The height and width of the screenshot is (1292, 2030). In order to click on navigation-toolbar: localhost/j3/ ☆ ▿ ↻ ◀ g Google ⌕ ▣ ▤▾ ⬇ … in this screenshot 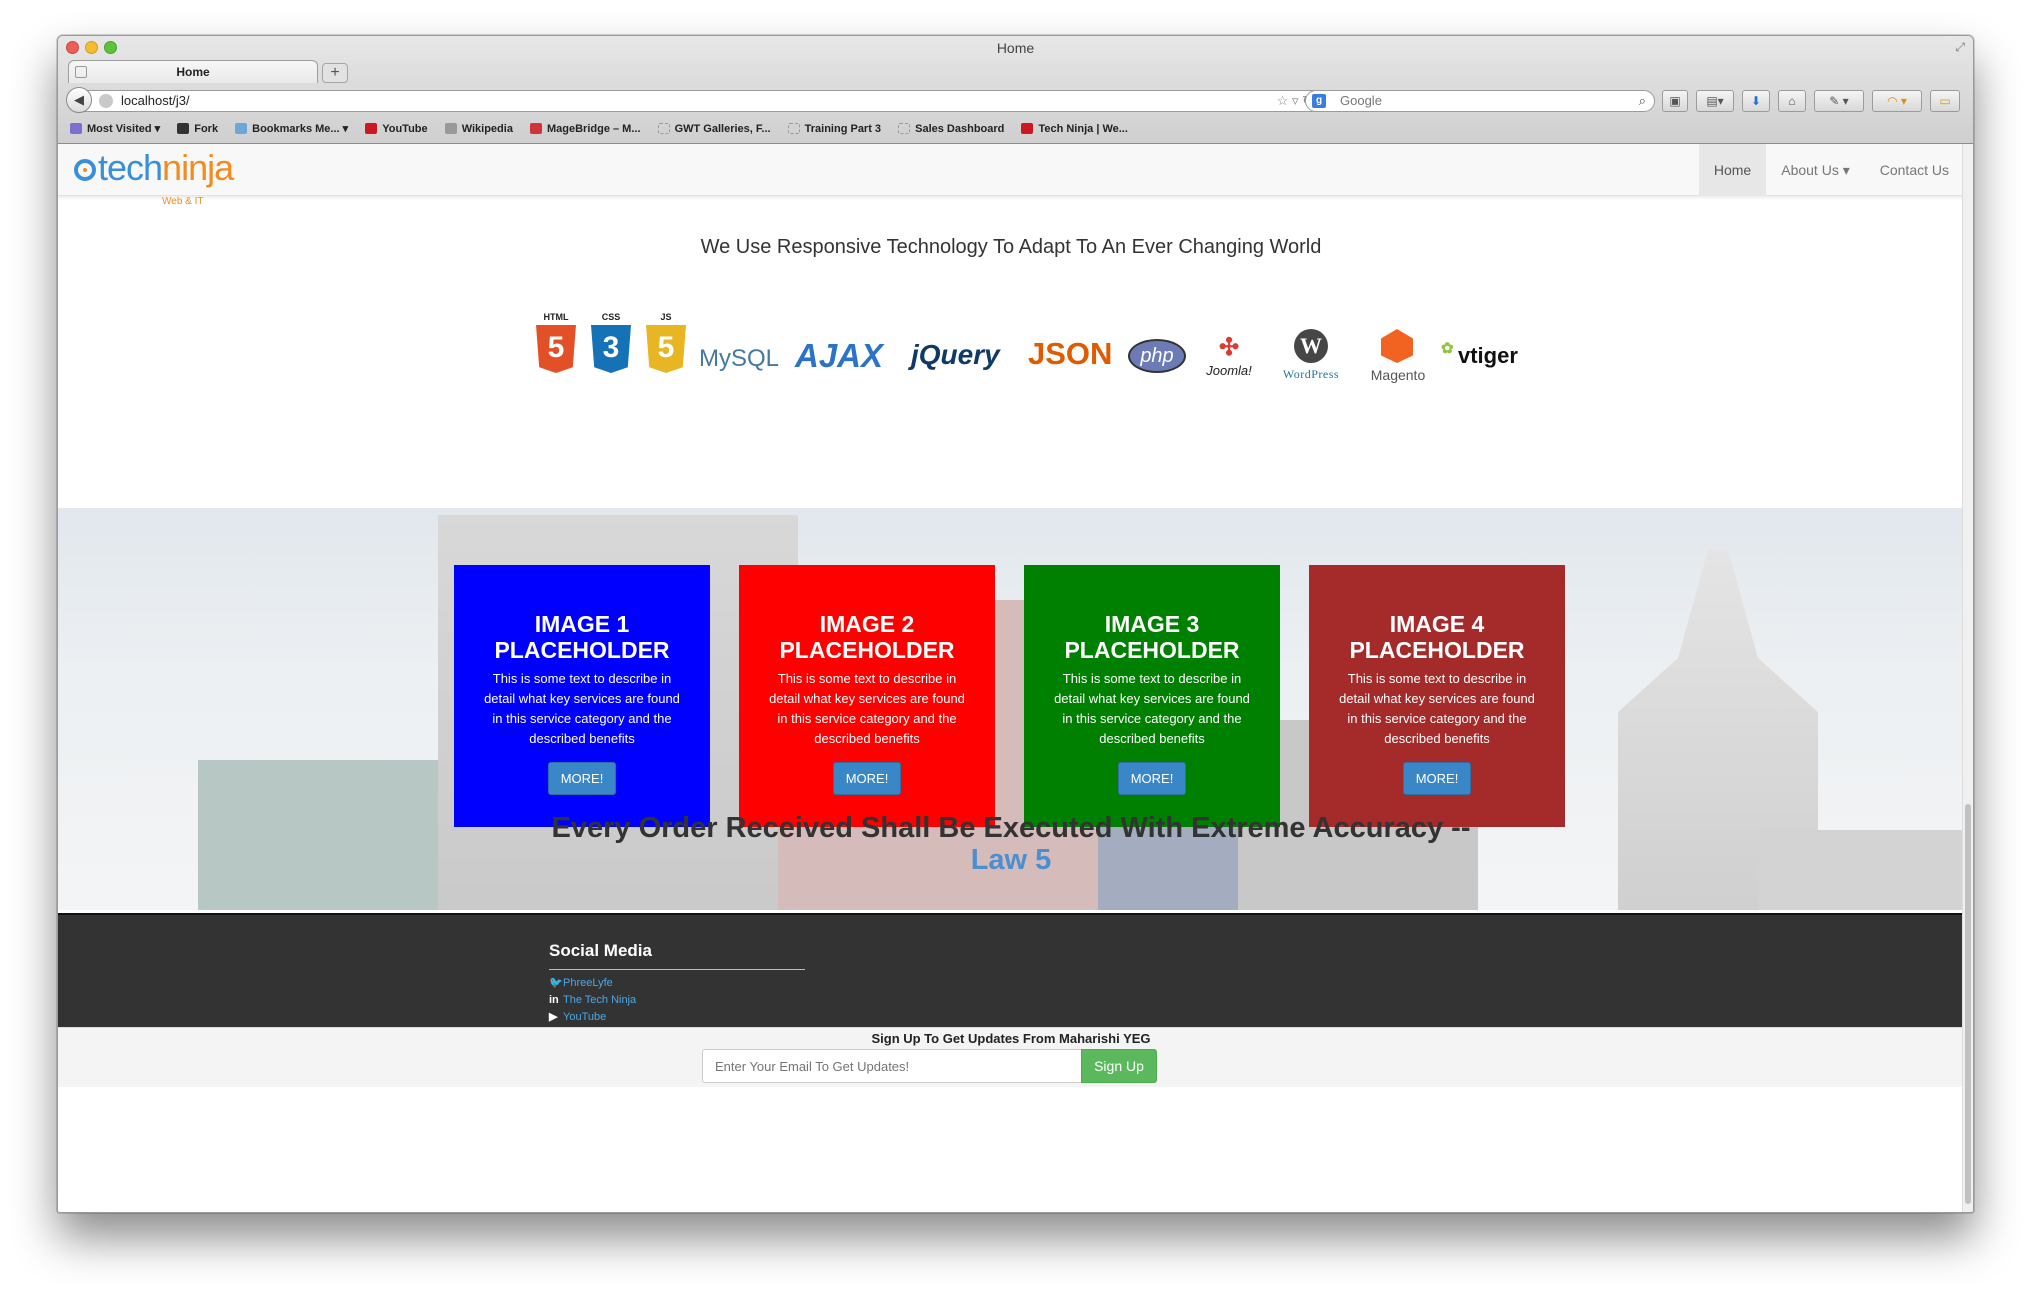, I will do `click(1015, 100)`.